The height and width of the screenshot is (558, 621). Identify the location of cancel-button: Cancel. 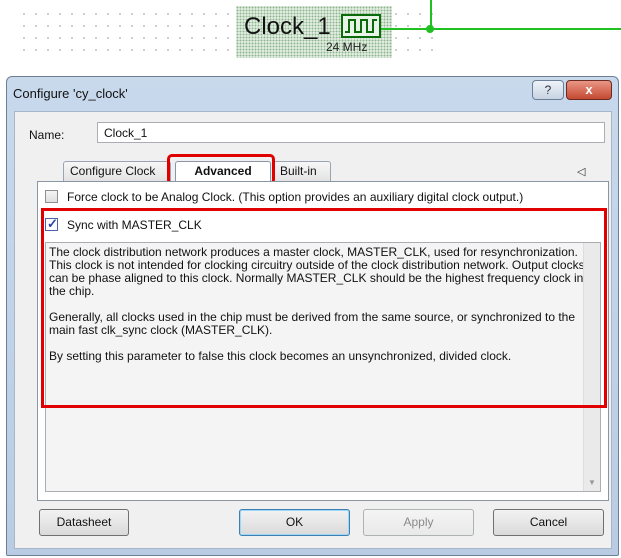
(548, 522).